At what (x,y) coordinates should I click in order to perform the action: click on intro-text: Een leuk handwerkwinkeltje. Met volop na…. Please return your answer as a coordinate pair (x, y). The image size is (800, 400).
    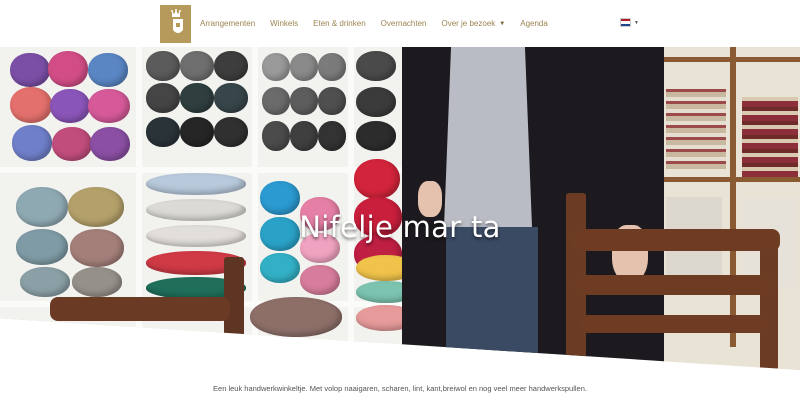
    Looking at the image, I should click on (400, 388).